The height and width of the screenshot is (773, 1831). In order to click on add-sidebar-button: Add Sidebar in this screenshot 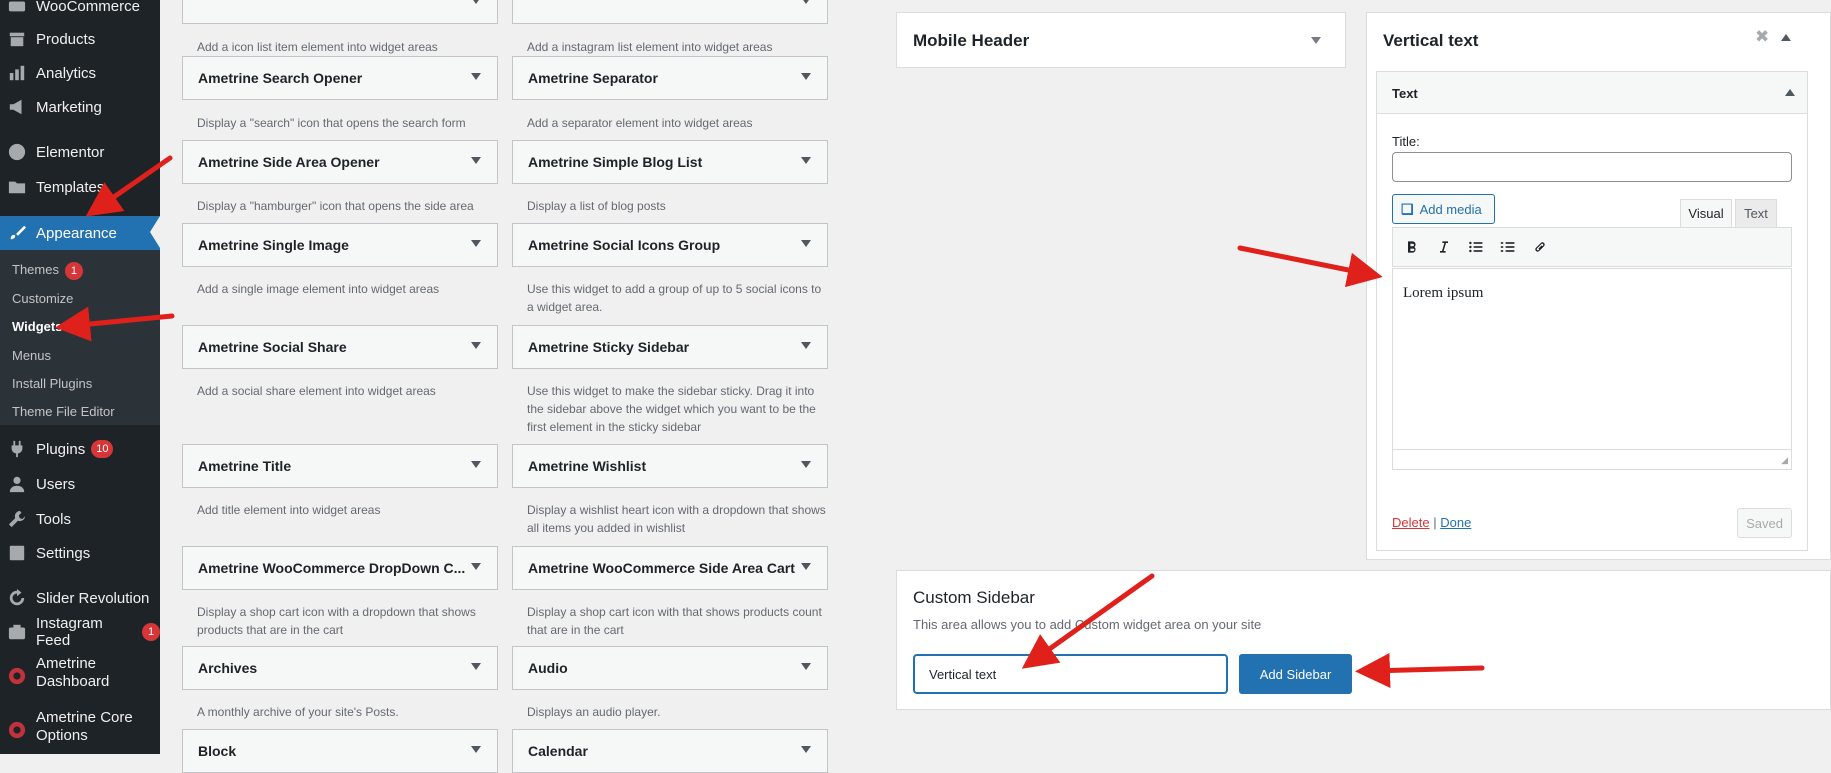, I will do `click(1295, 674)`.